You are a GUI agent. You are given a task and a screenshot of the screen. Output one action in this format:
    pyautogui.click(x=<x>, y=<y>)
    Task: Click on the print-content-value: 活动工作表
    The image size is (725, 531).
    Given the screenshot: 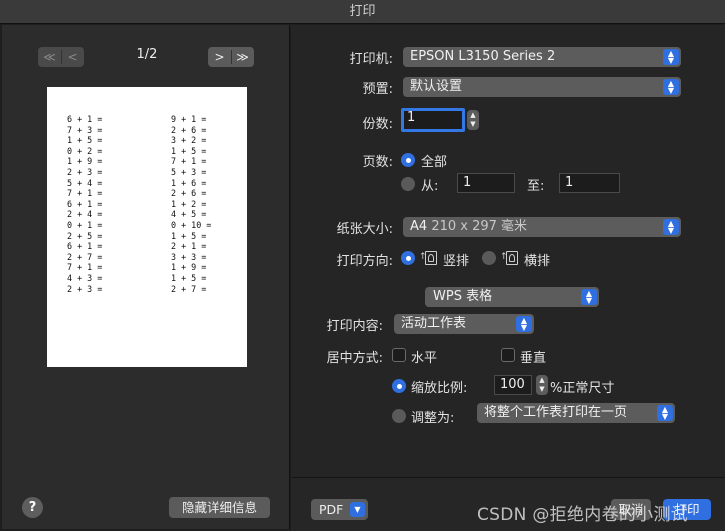 What is the action you would take?
    pyautogui.click(x=434, y=323)
    